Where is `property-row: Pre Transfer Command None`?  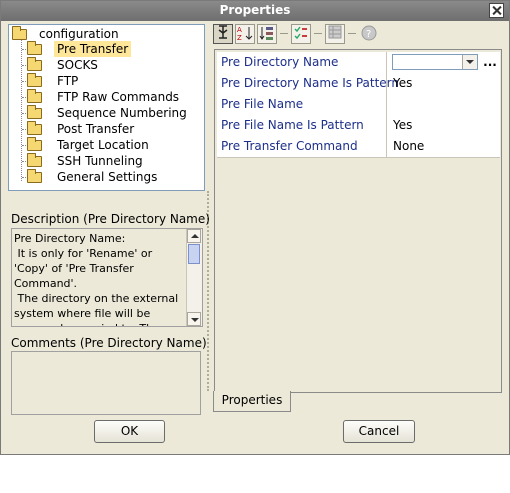 property-row: Pre Transfer Command None is located at coordinates (358, 147).